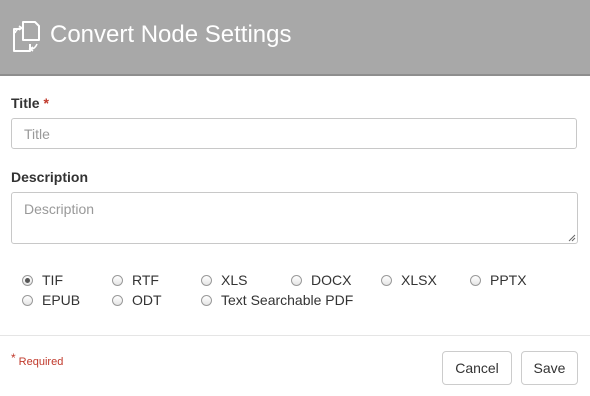 The image size is (590, 396). I want to click on radio-button-checked, so click(27, 280).